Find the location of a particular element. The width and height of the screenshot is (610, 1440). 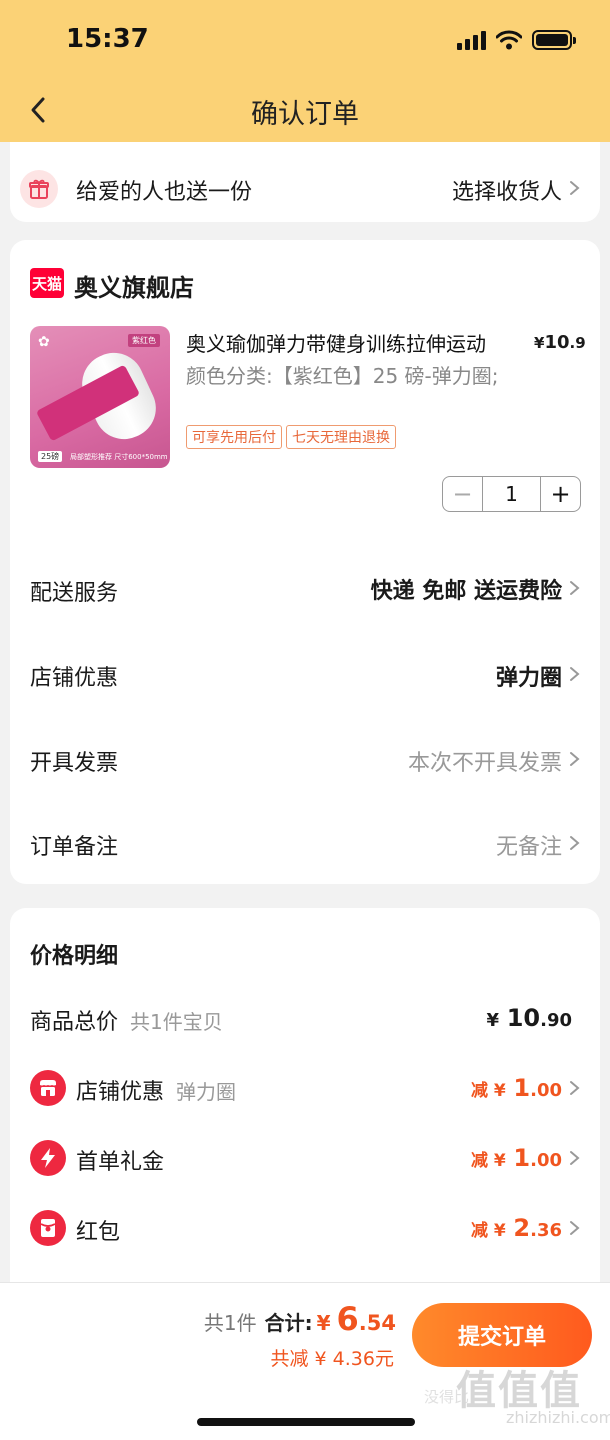

battery-icon is located at coordinates (554, 40).